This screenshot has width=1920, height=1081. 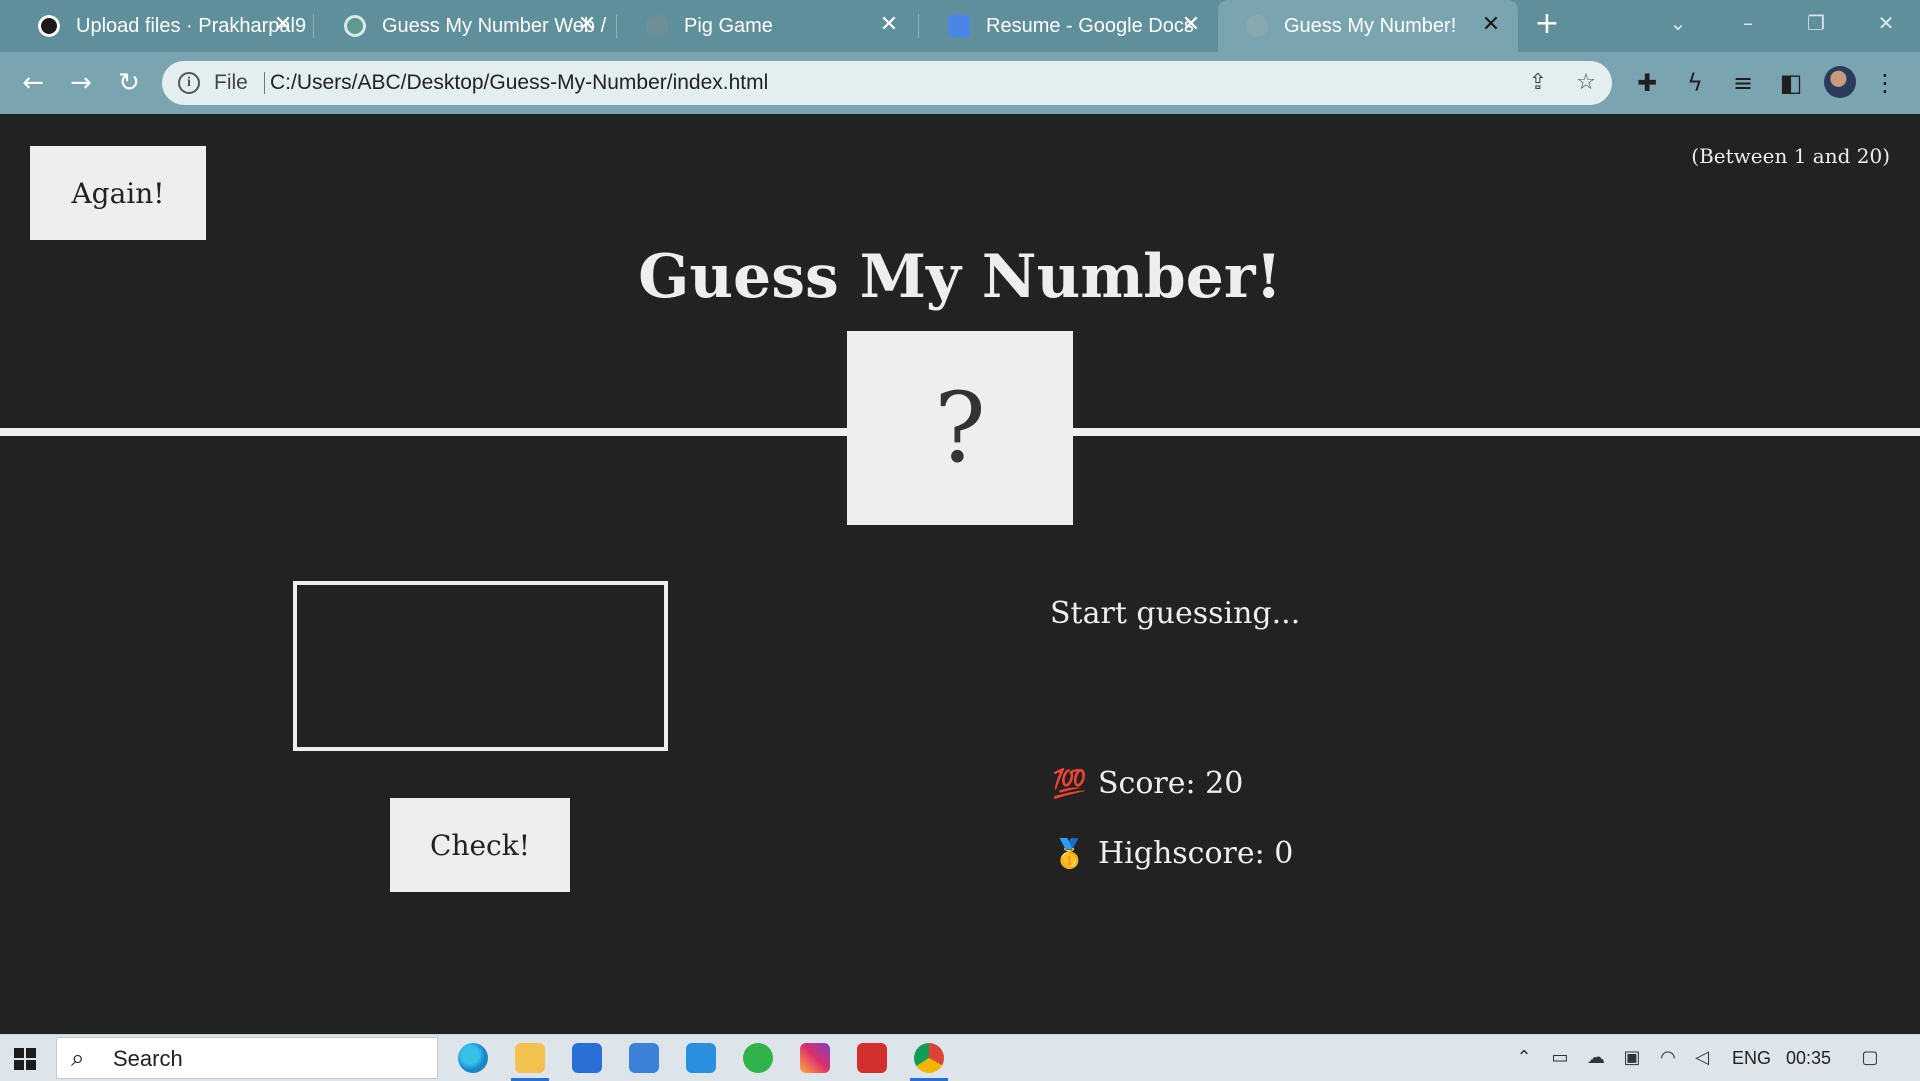 What do you see at coordinates (701, 1058) in the screenshot?
I see `vscode-icon` at bounding box center [701, 1058].